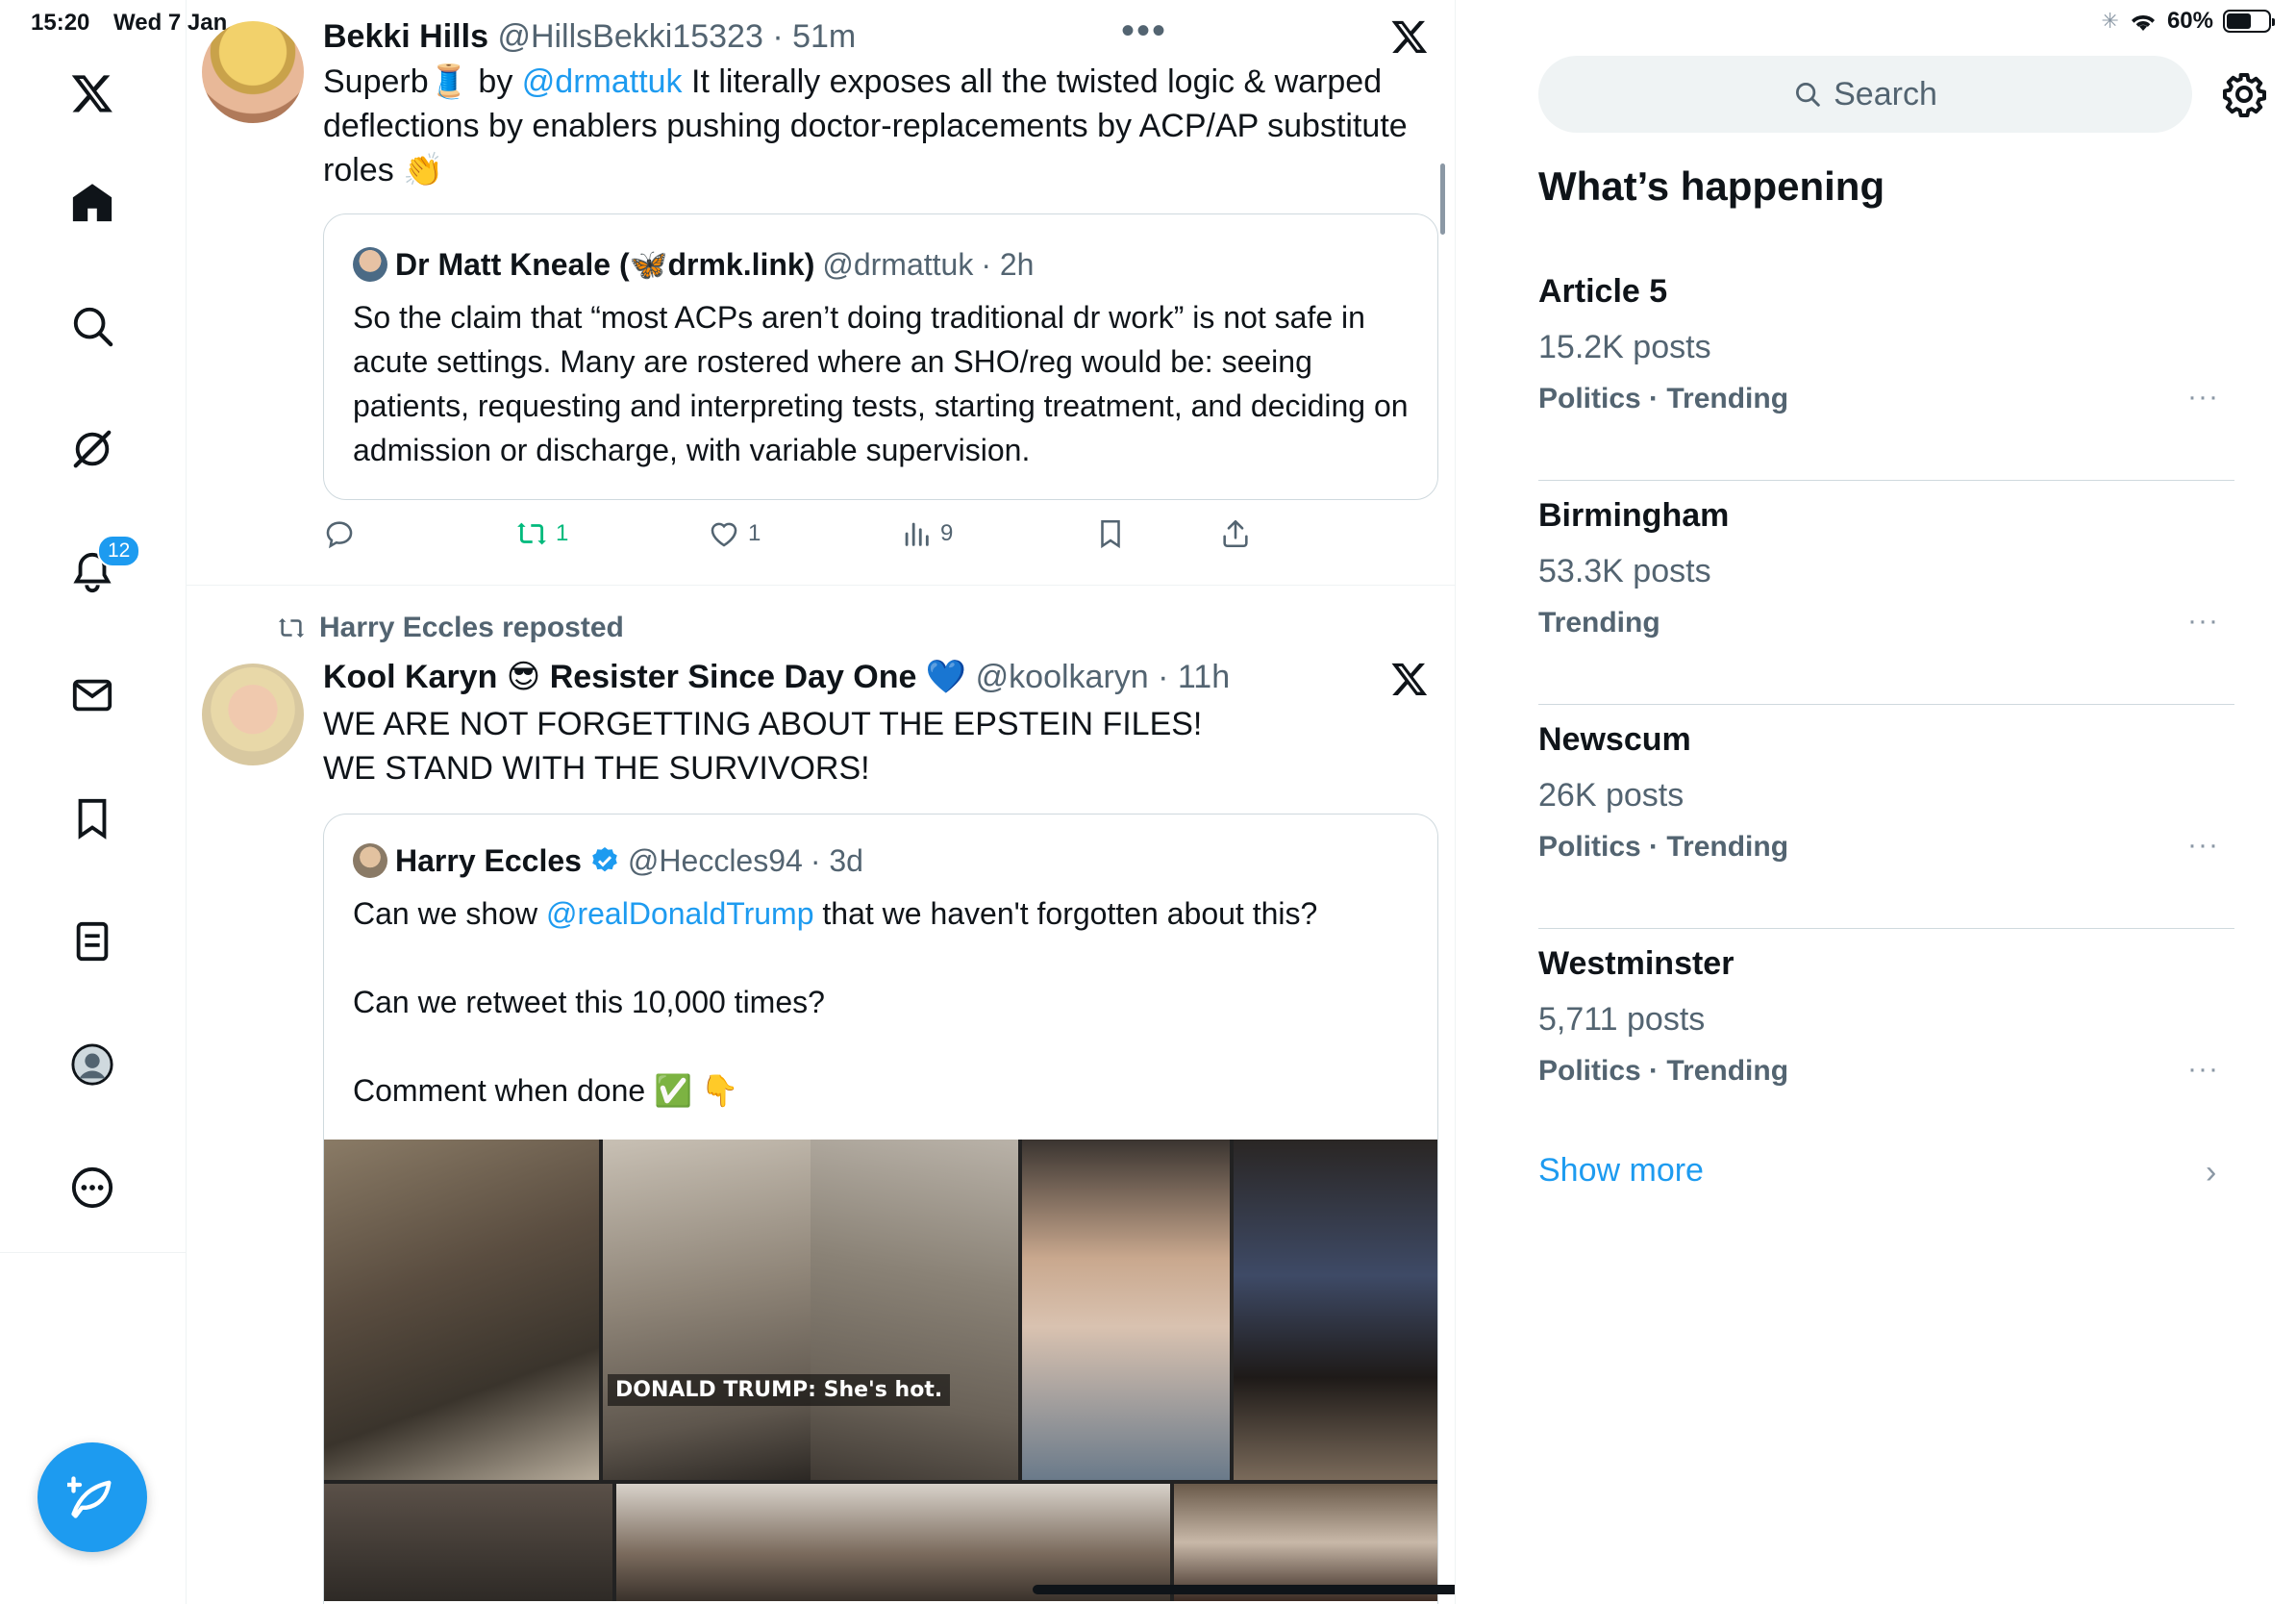 The width and height of the screenshot is (2296, 1604). Describe the element at coordinates (837, 860) in the screenshot. I see `quote-time: · 3d` at that location.